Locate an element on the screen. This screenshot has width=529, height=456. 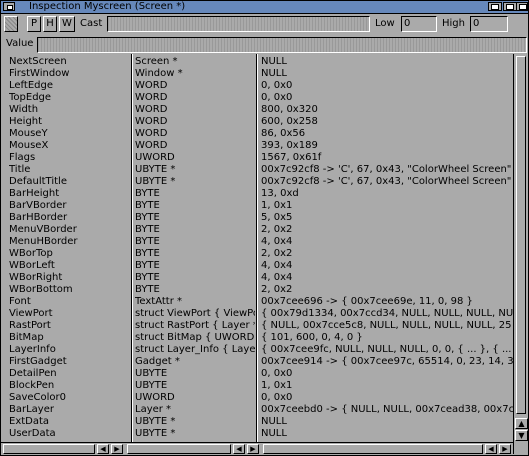
field-name: TopEdge is located at coordinates (30, 97).